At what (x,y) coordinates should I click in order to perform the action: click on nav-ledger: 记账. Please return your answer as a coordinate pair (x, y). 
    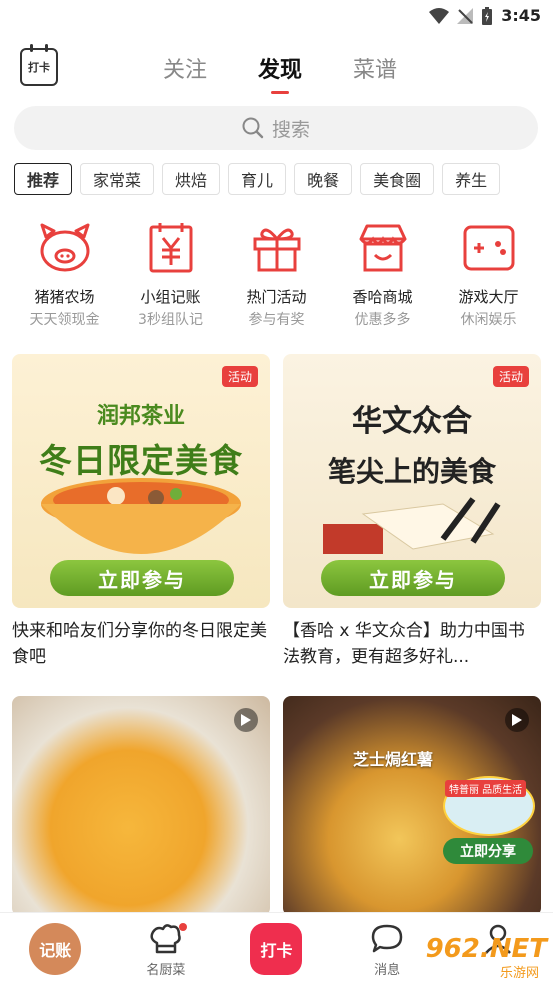
    Looking at the image, I should click on (55, 949).